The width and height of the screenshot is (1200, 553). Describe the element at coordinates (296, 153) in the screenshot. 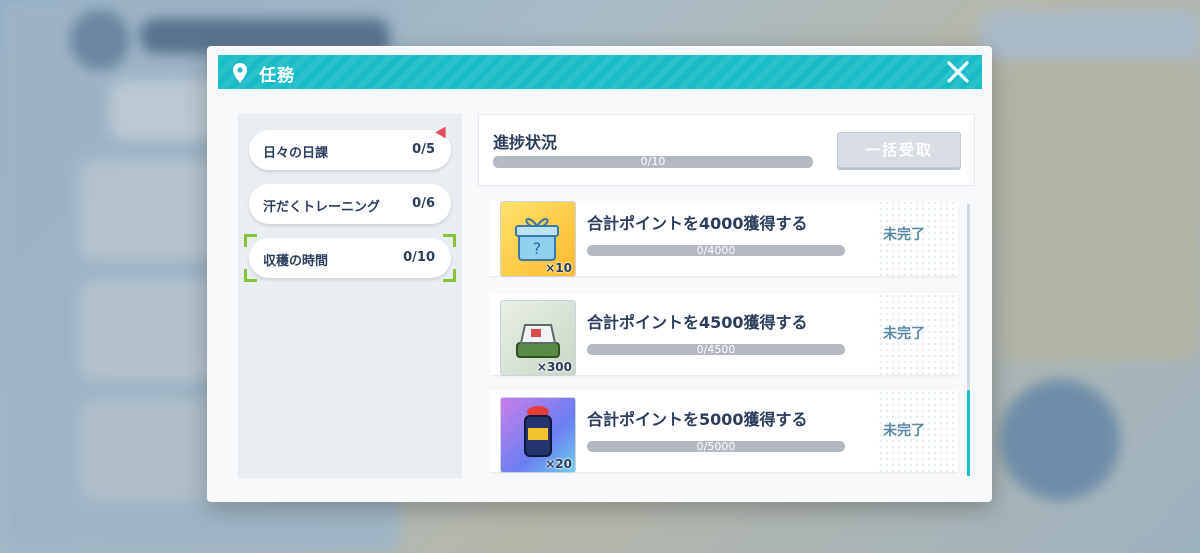

I see `tab-label: 日々の日課` at that location.